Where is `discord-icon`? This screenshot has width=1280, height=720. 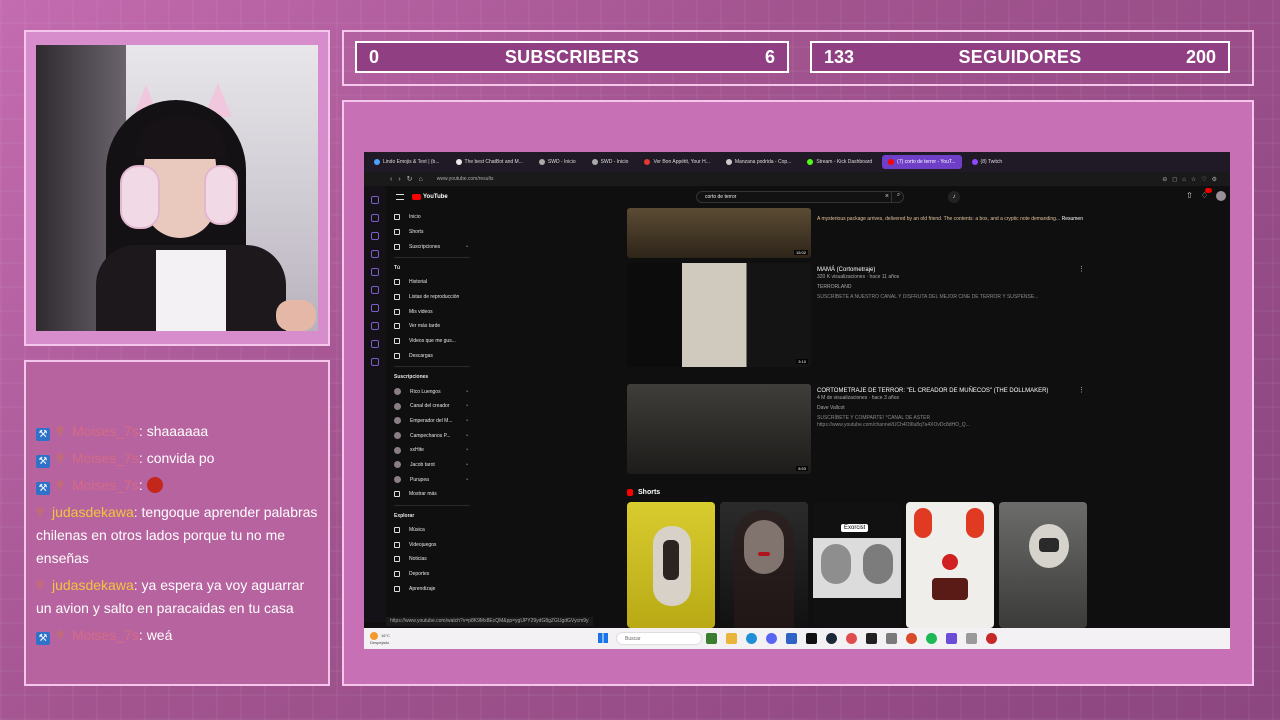
discord-icon is located at coordinates (771, 638).